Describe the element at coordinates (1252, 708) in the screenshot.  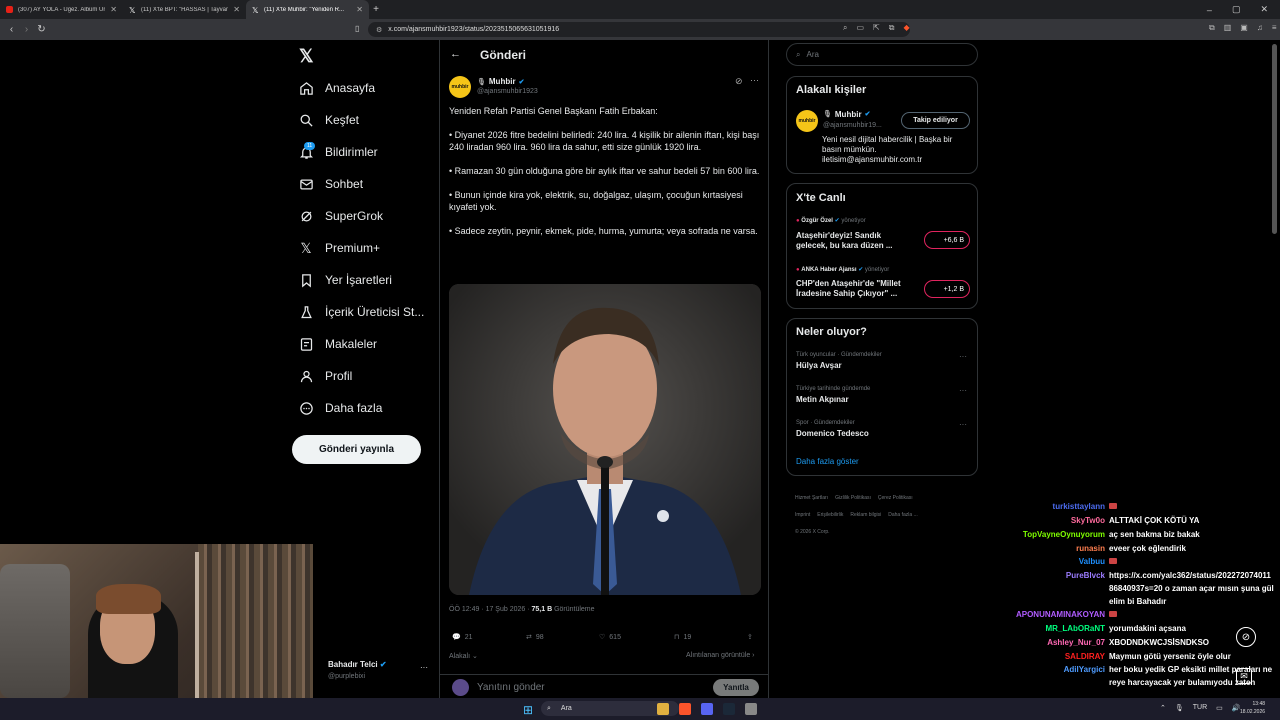
I see `clock: 13:48 18.02.2026` at that location.